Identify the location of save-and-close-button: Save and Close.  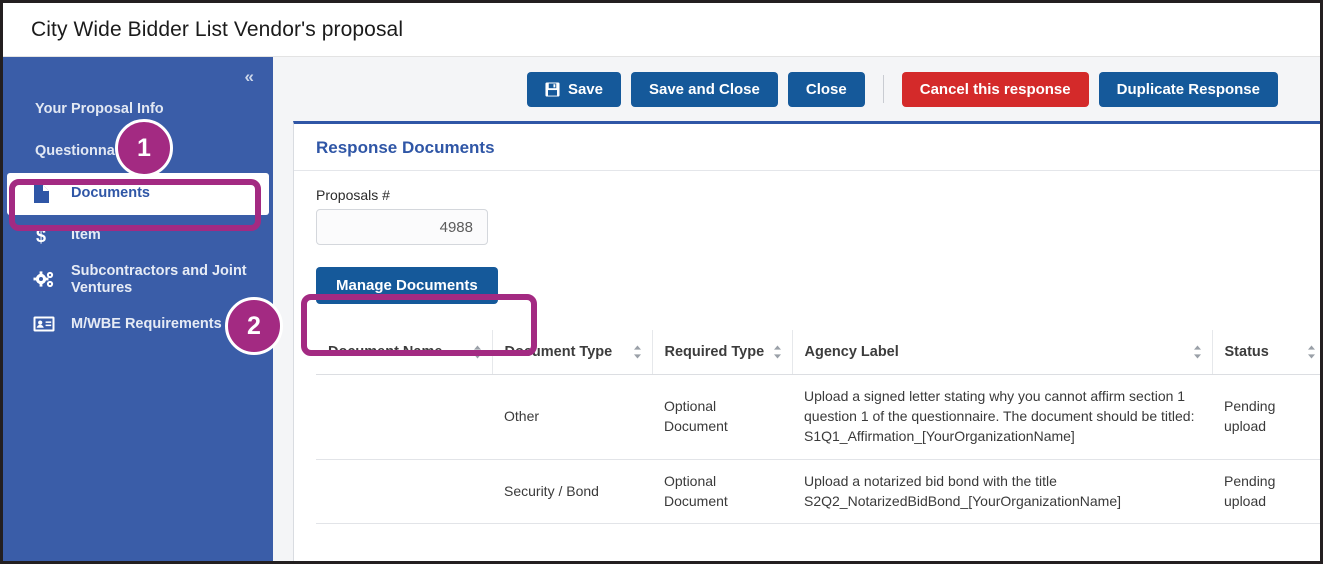
(704, 89).